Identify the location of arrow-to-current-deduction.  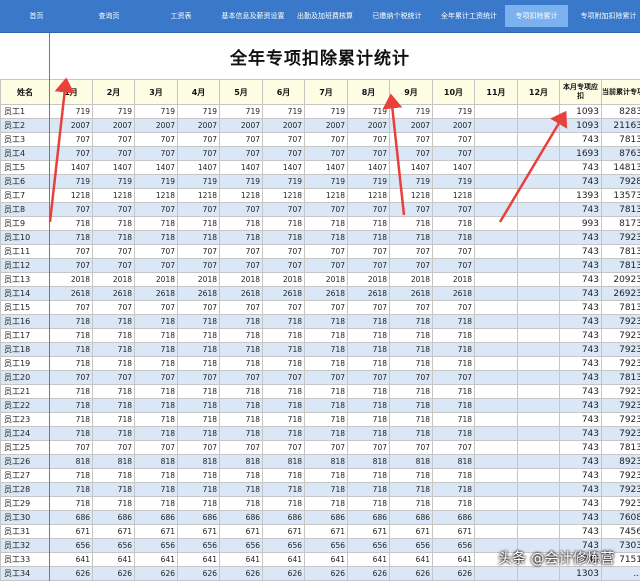
(533, 166).